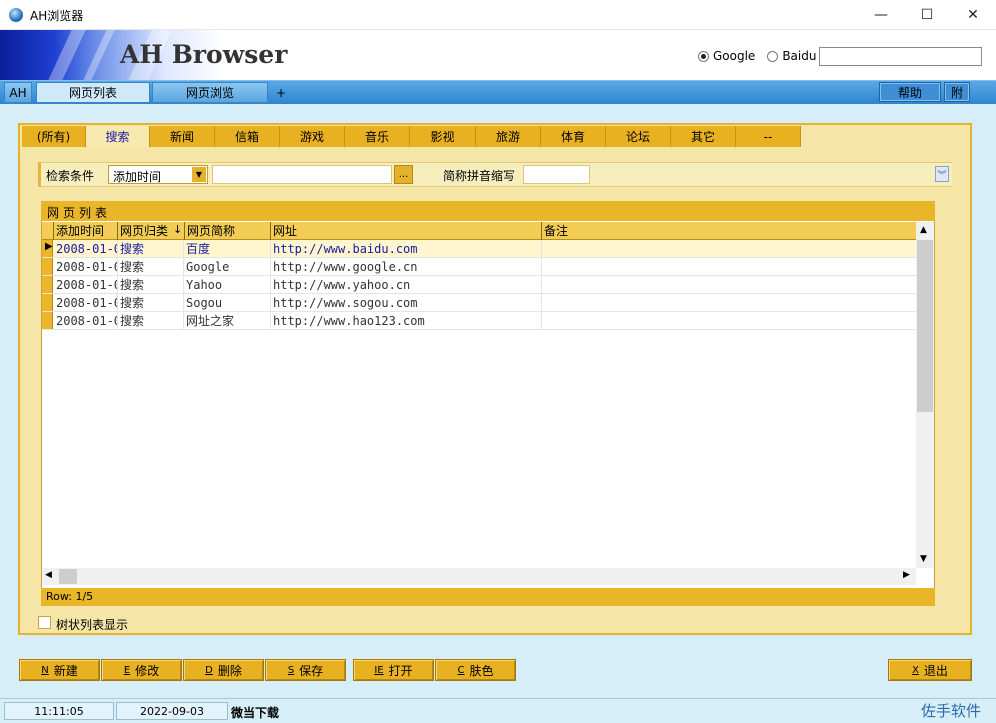 Image resolution: width=996 pixels, height=723 pixels. I want to click on row-indicator: ▶, so click(47, 248).